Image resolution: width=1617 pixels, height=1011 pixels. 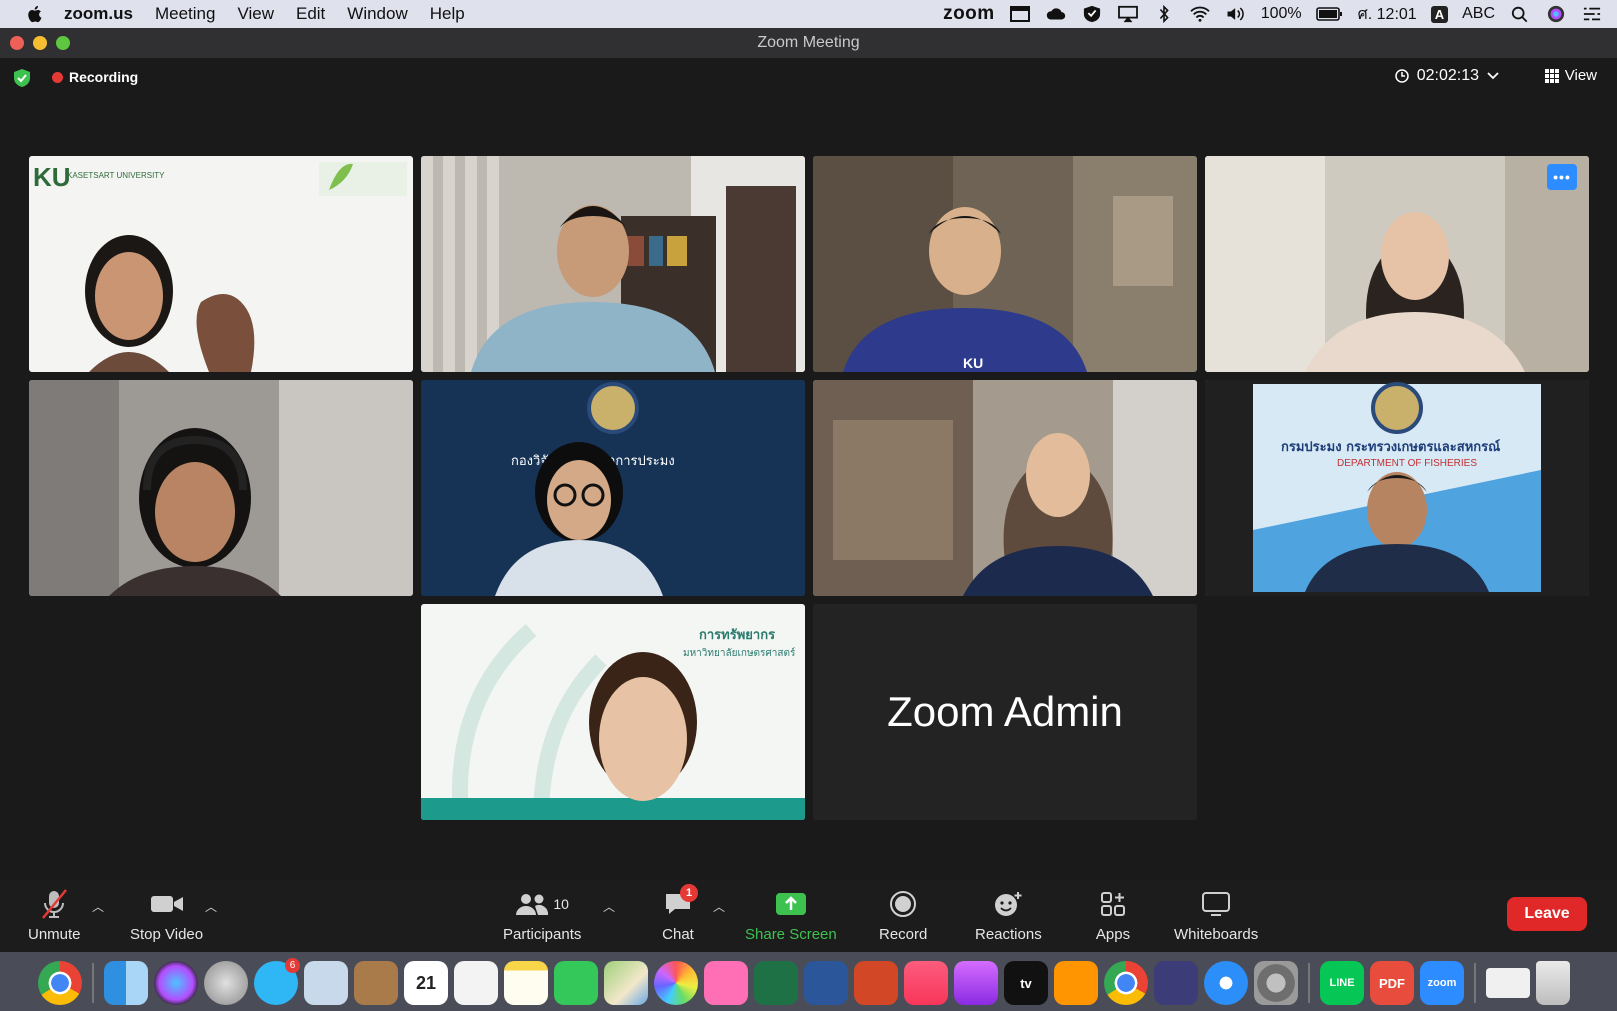 What do you see at coordinates (1556, 14) in the screenshot?
I see `siri-icon` at bounding box center [1556, 14].